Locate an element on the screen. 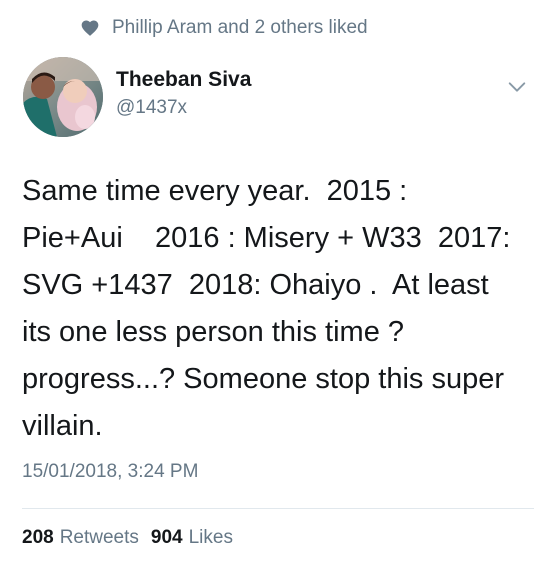  chevron-down-icon is located at coordinates (517, 87).